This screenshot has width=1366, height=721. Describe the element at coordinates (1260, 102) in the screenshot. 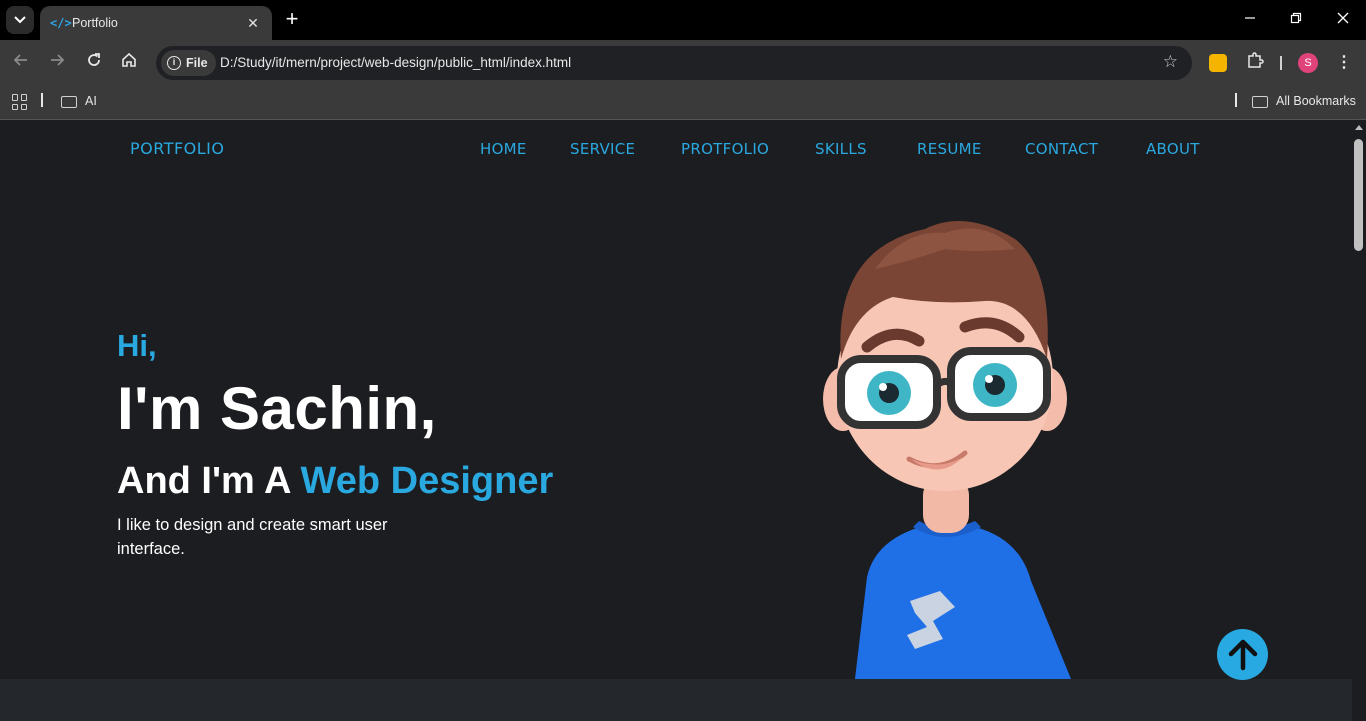

I see `all-bookmarks-folder-icon` at that location.